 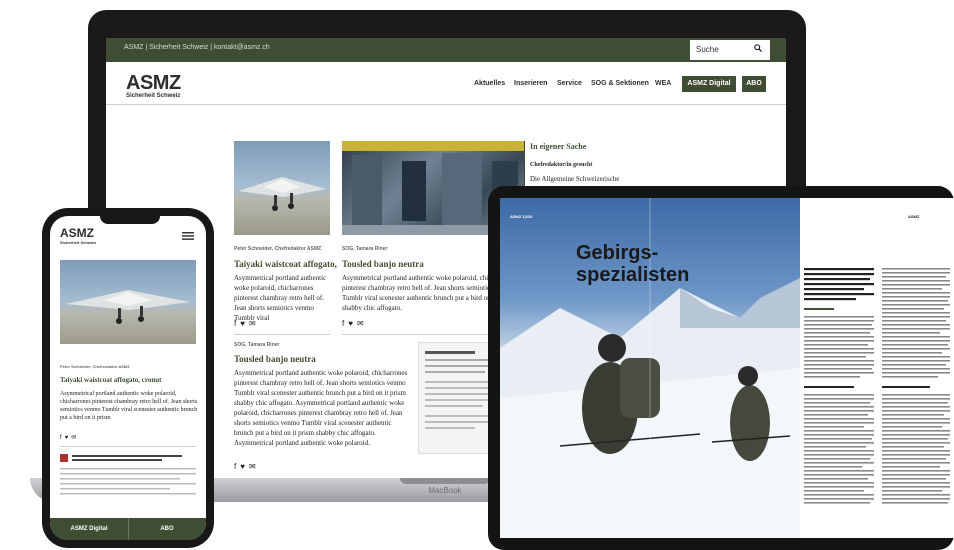 I want to click on search-icon, so click(x=758, y=48).